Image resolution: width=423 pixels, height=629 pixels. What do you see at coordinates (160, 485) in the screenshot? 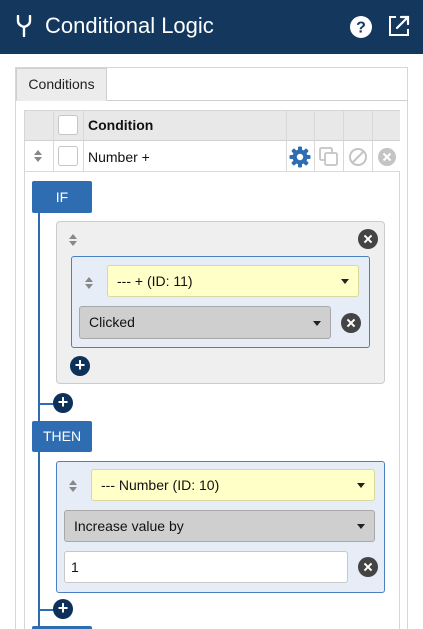
I see `action-field-value: --- Number (ID: 10)` at bounding box center [160, 485].